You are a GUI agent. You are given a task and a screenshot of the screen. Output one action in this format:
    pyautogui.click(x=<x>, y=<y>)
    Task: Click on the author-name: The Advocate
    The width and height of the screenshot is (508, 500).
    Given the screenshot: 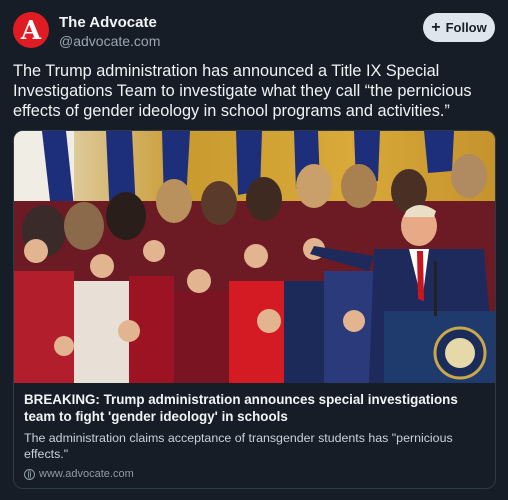 What is the action you would take?
    pyautogui.click(x=108, y=22)
    